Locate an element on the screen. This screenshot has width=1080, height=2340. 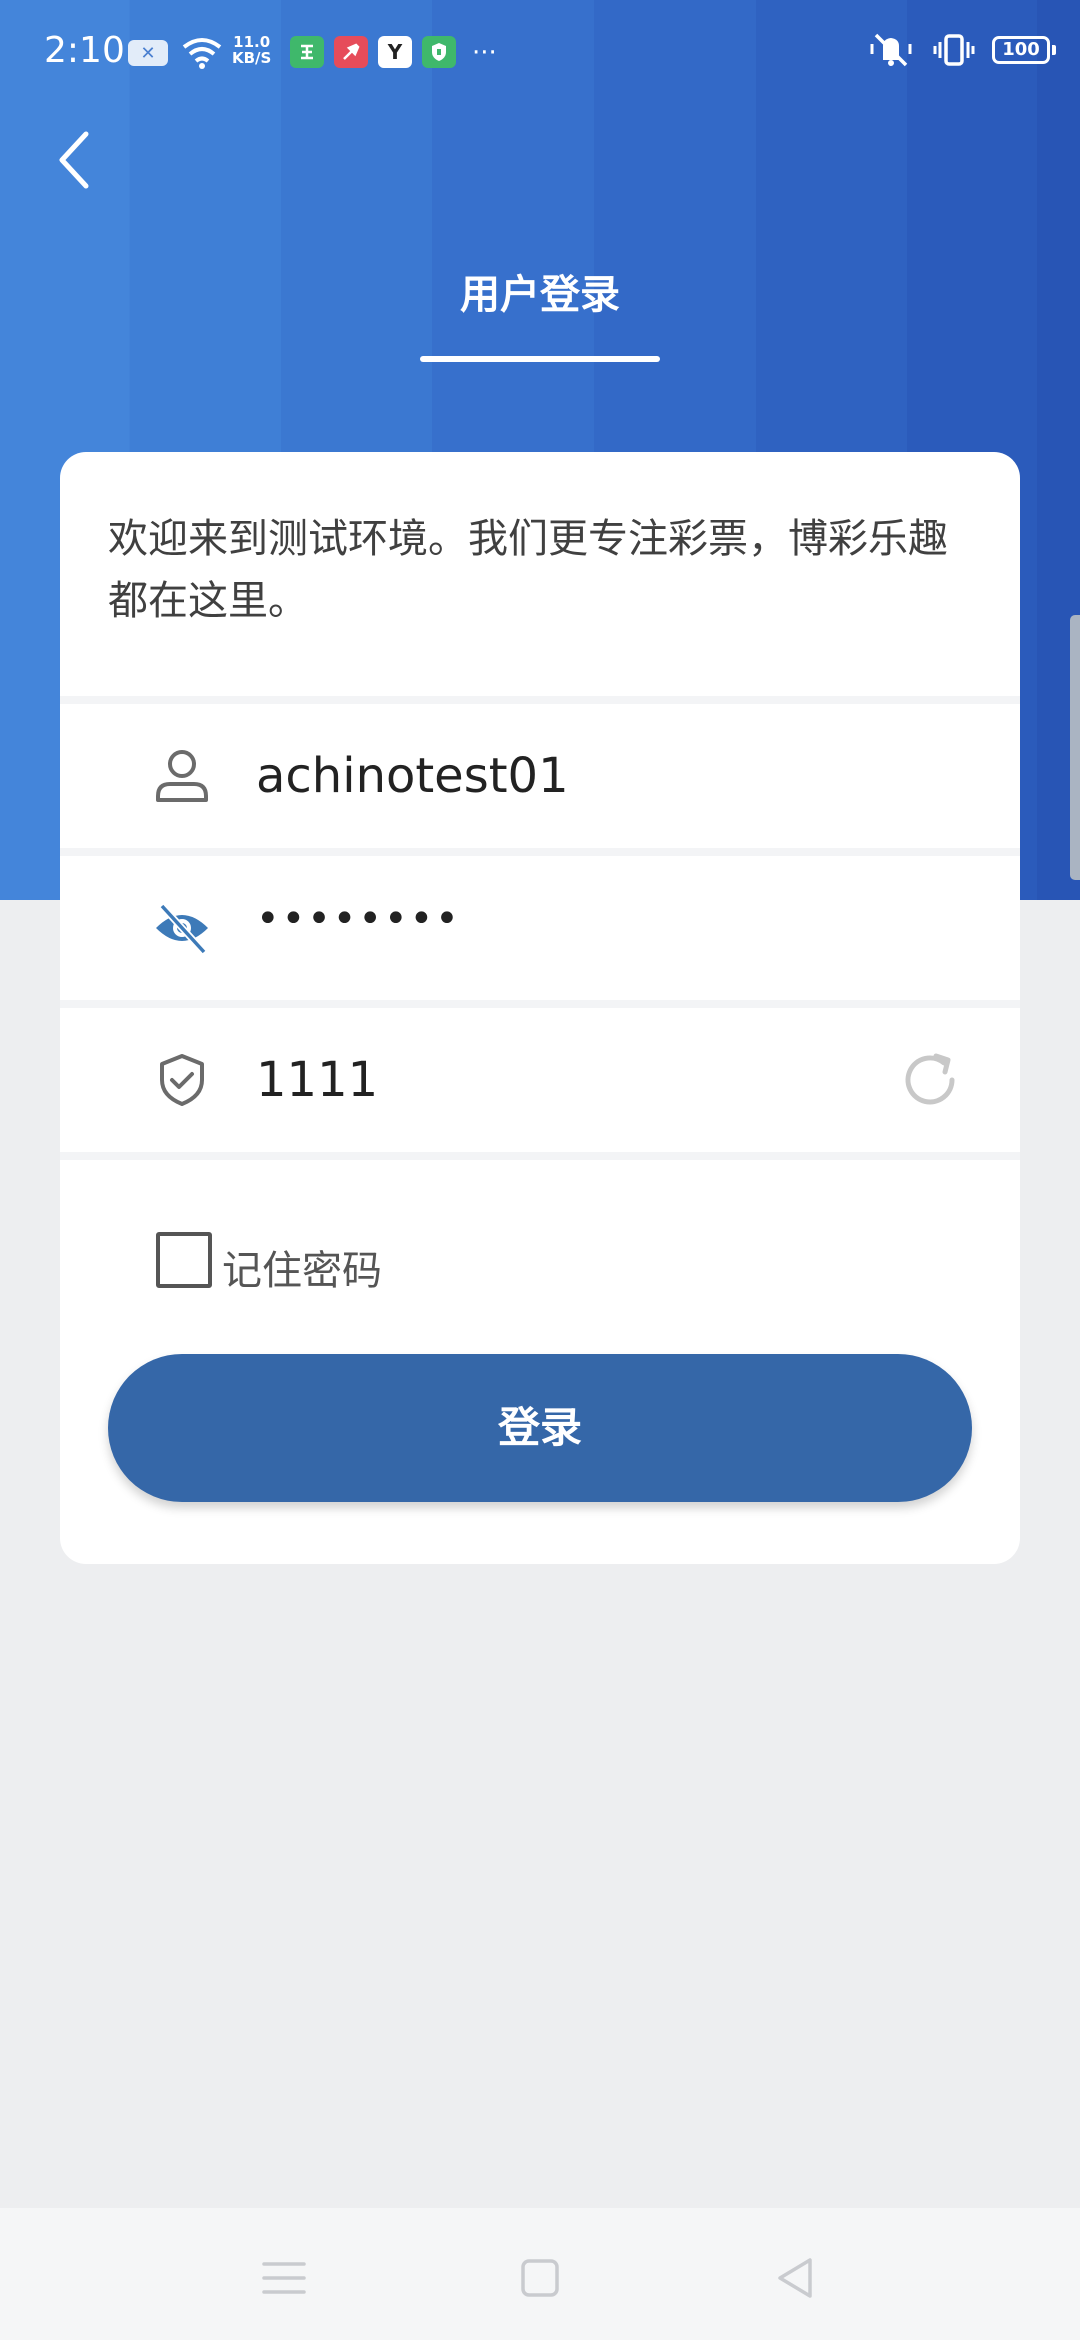
app-icon-red is located at coordinates (351, 52).